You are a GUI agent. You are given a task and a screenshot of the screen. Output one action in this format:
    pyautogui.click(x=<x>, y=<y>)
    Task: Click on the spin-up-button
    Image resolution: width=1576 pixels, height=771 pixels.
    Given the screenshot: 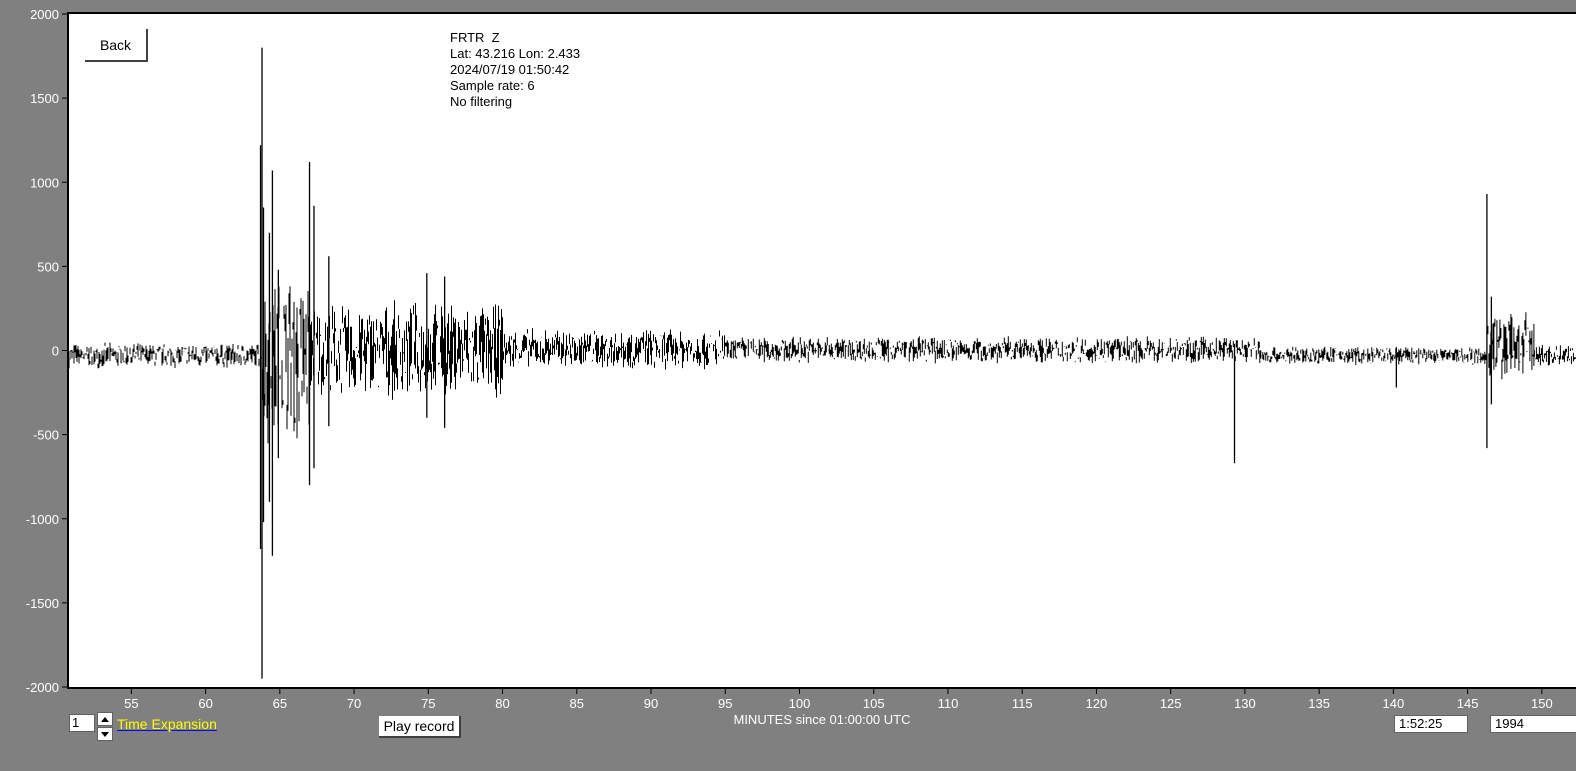 What is the action you would take?
    pyautogui.click(x=105, y=719)
    